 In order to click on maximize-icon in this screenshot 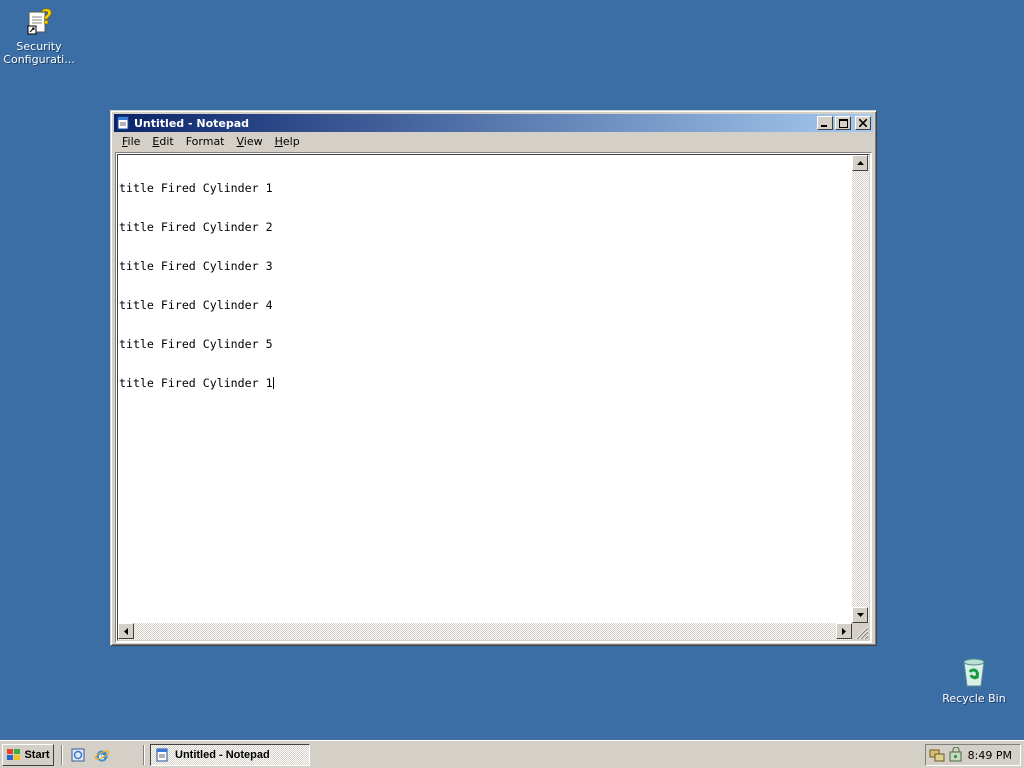, I will do `click(843, 123)`.